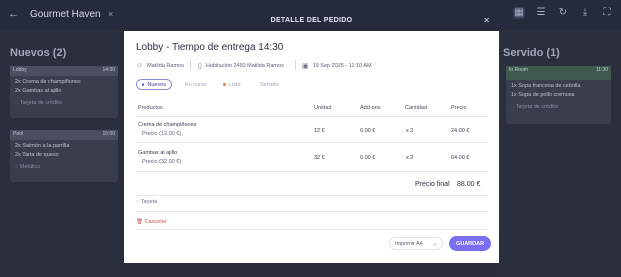 This screenshot has width=621, height=277. I want to click on line-price: 64.00 €, so click(460, 158).